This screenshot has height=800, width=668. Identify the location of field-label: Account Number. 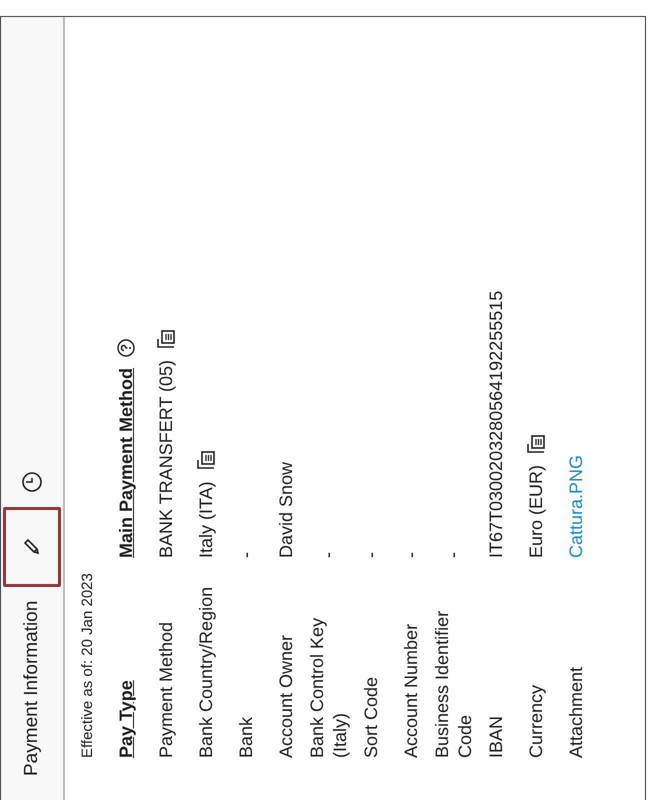
(411, 690).